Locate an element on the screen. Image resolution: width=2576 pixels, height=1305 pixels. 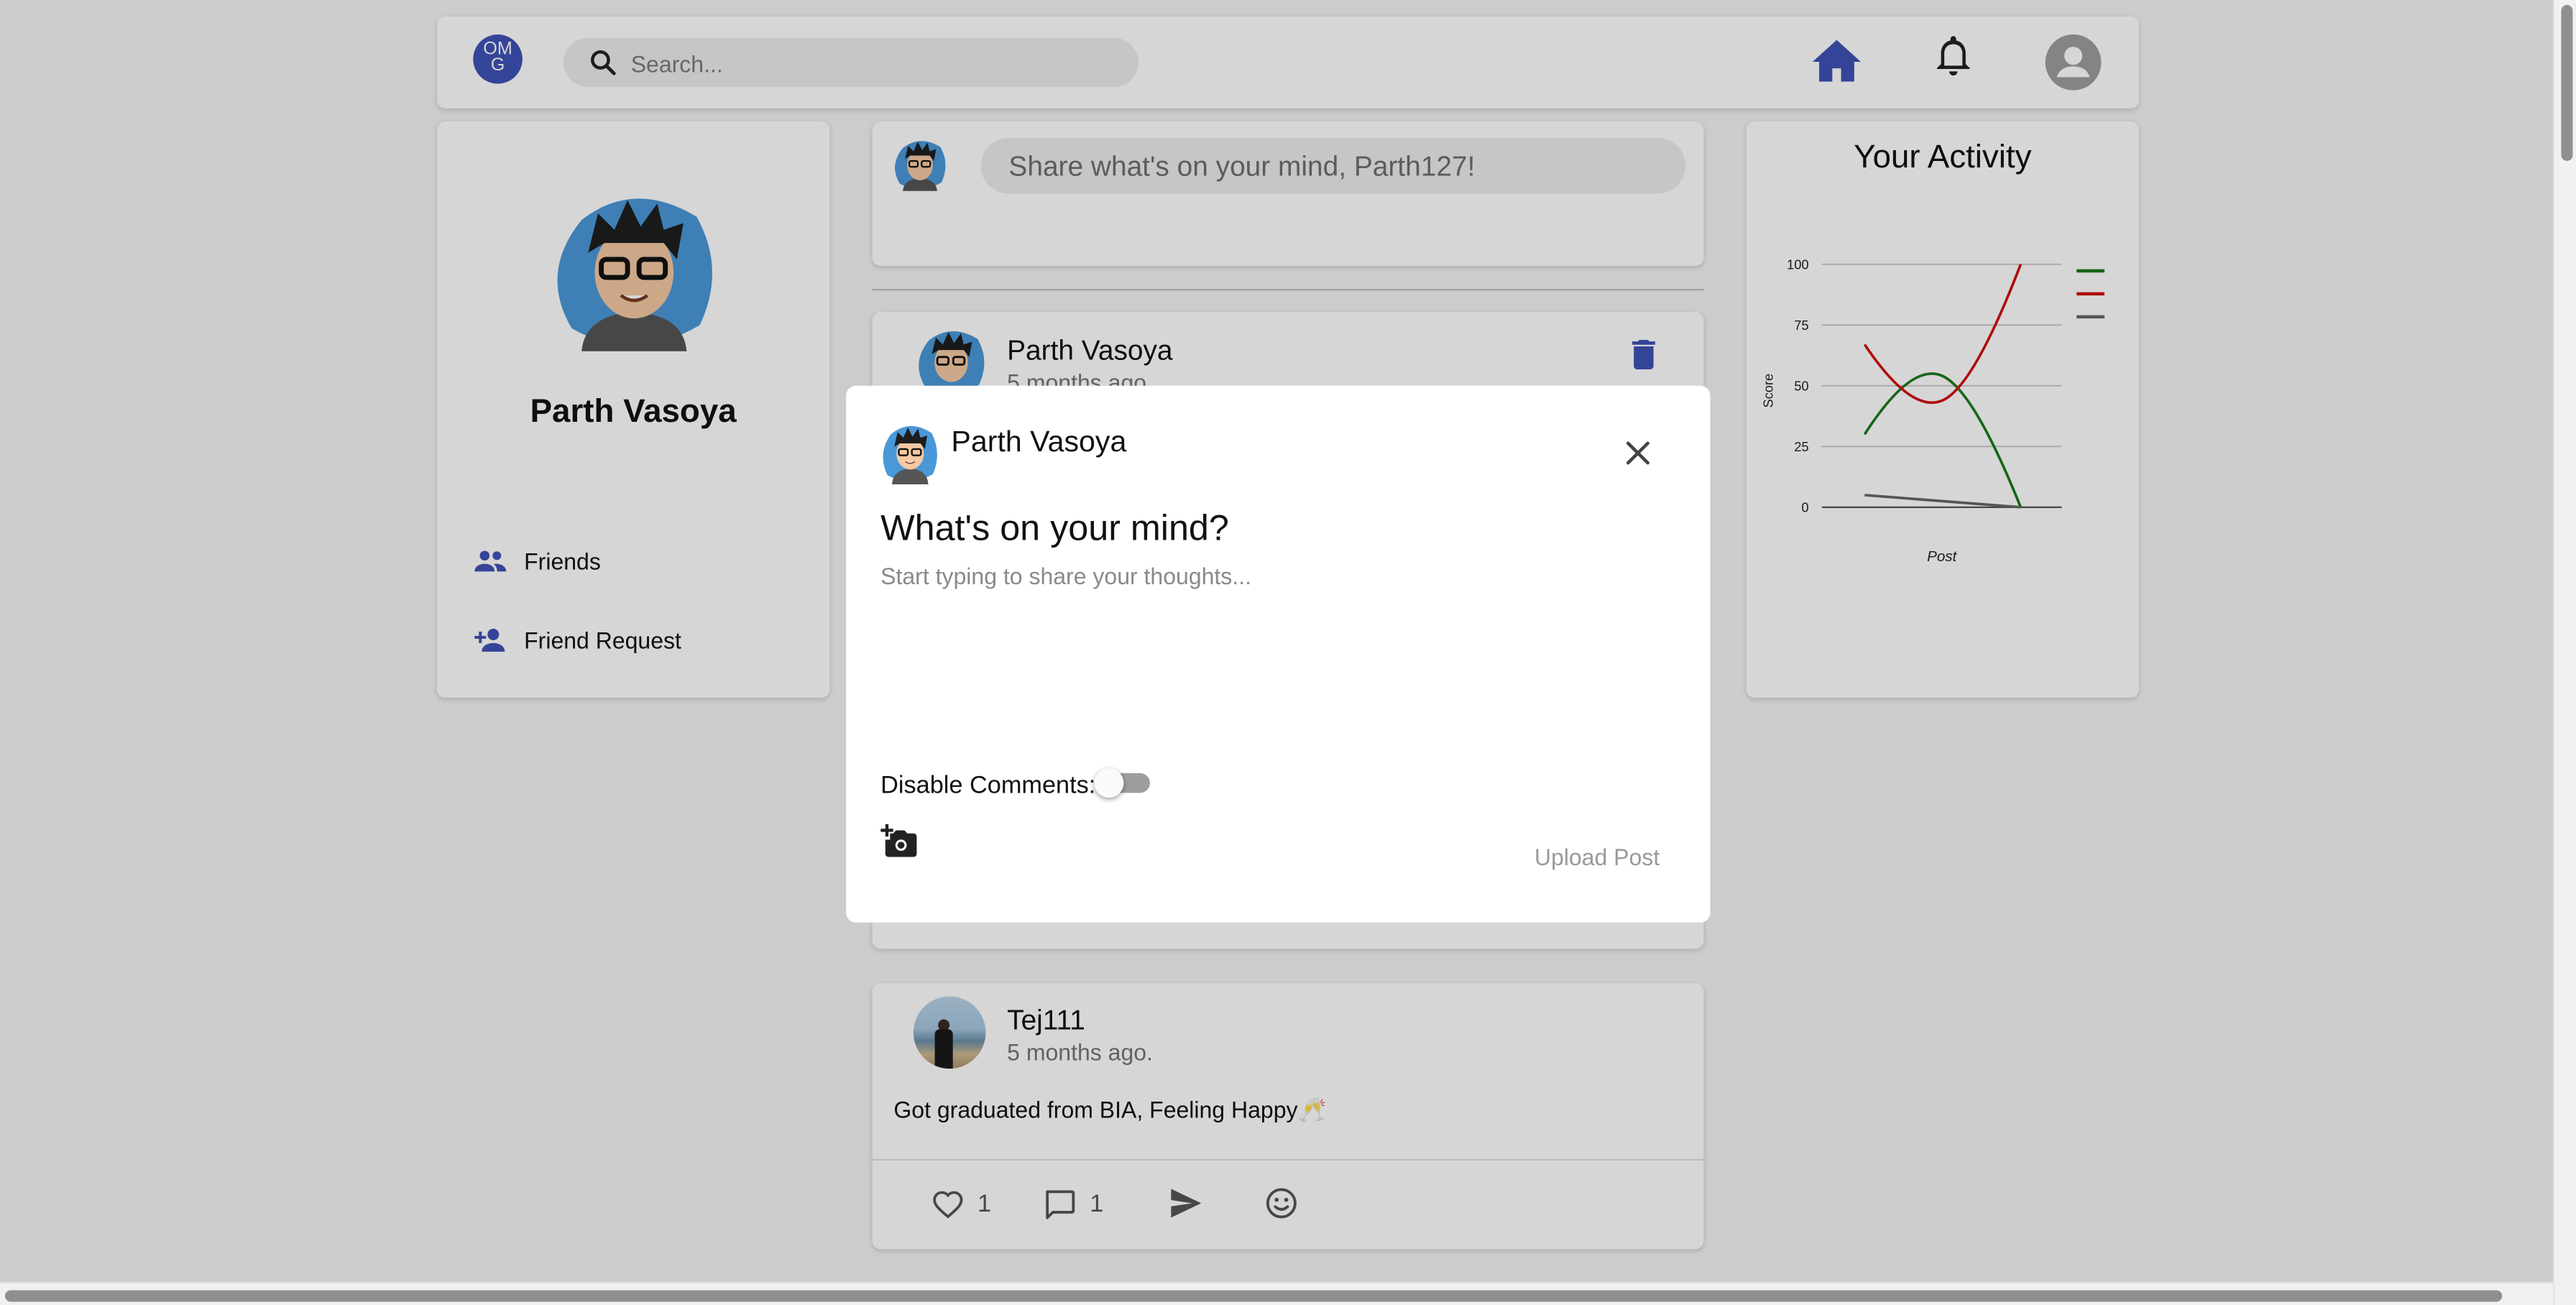
modal-author-name: Parth Vasoya is located at coordinates (1039, 441).